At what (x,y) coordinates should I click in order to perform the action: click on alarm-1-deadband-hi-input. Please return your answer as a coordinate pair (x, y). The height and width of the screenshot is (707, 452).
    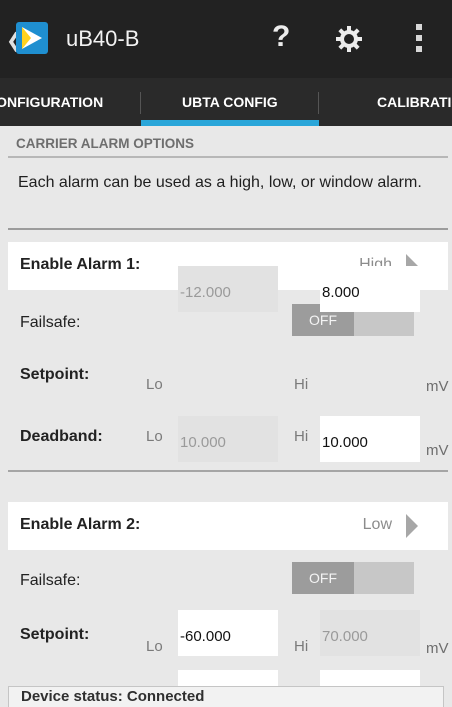
    Looking at the image, I should click on (370, 439).